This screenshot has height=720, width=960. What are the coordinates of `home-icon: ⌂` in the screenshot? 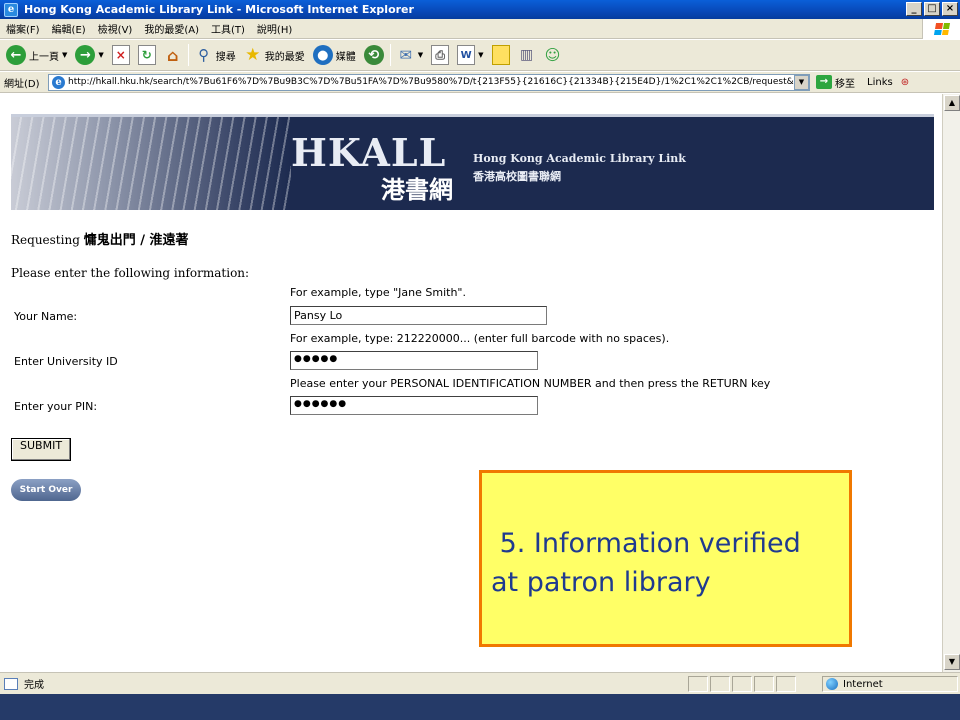 It's located at (173, 55).